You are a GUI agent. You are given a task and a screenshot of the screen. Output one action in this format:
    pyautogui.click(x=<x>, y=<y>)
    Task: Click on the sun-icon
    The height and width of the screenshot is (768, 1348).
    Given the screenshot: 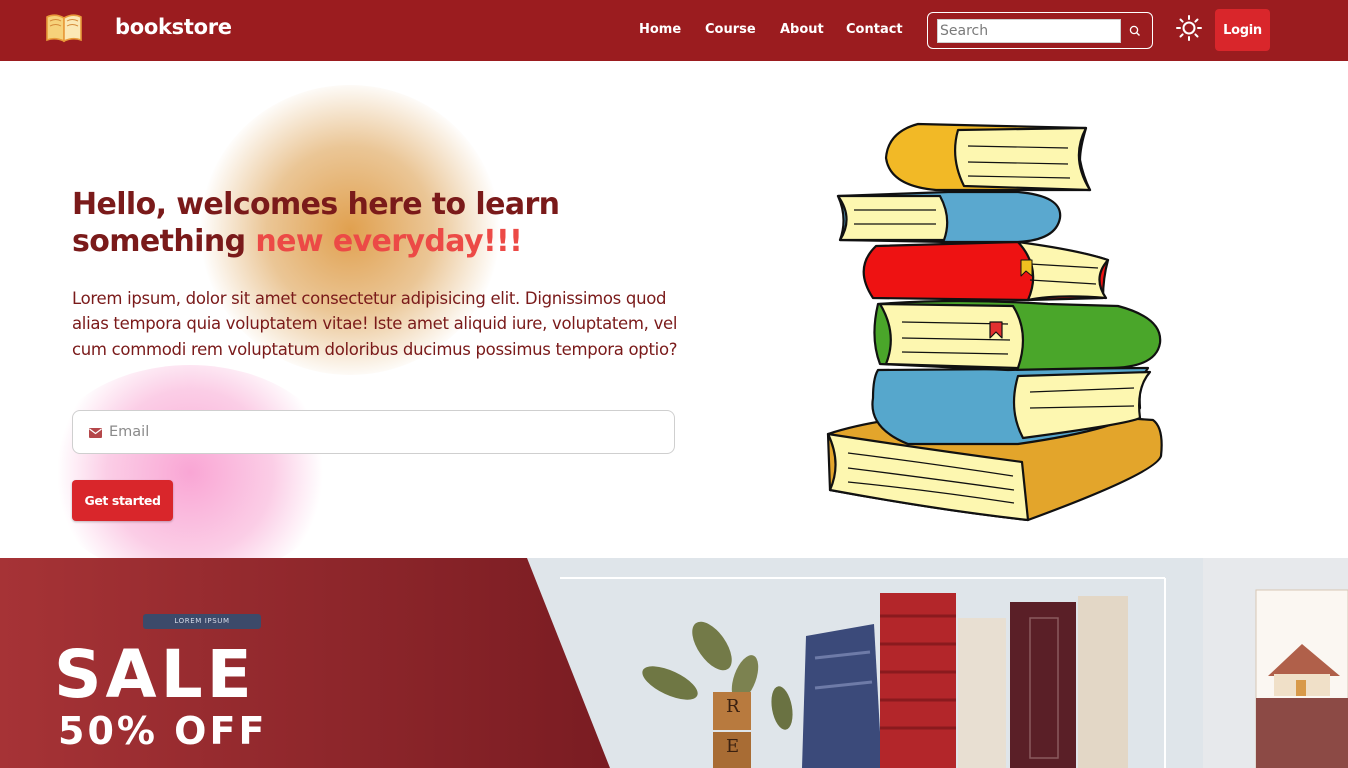 What is the action you would take?
    pyautogui.click(x=1189, y=28)
    